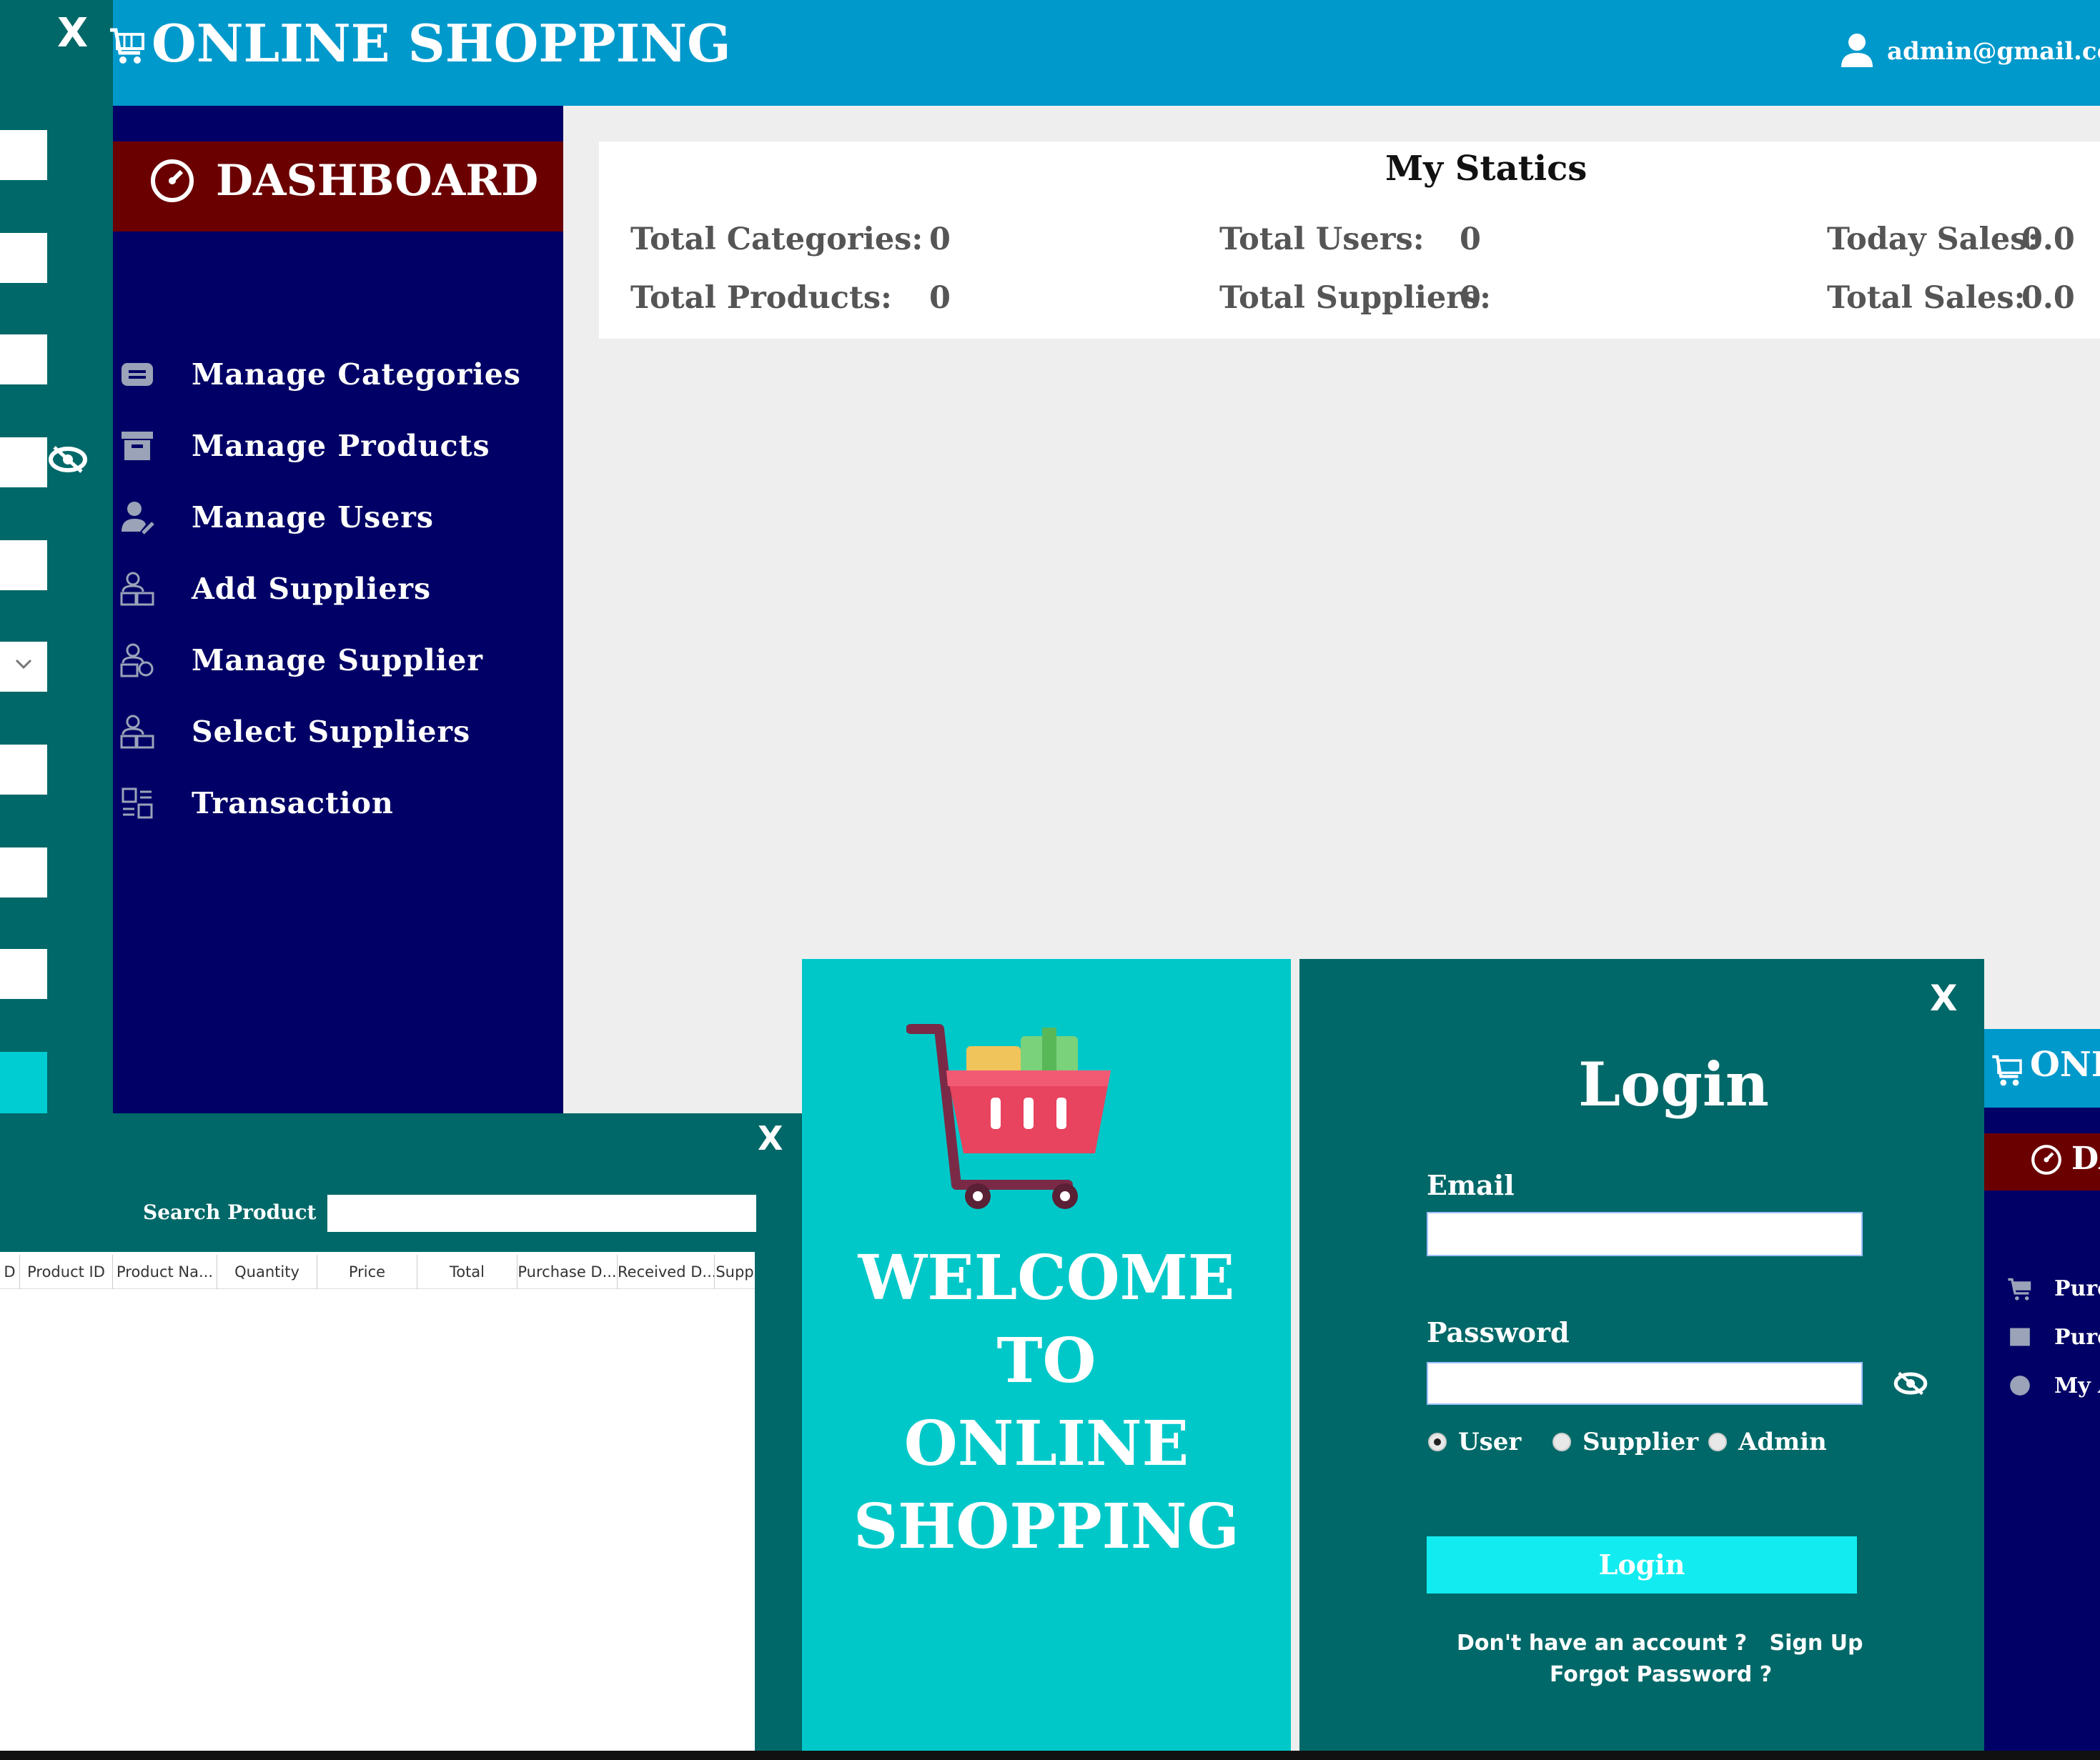 This screenshot has width=2100, height=1760. I want to click on chevron-down-icon, so click(23, 663).